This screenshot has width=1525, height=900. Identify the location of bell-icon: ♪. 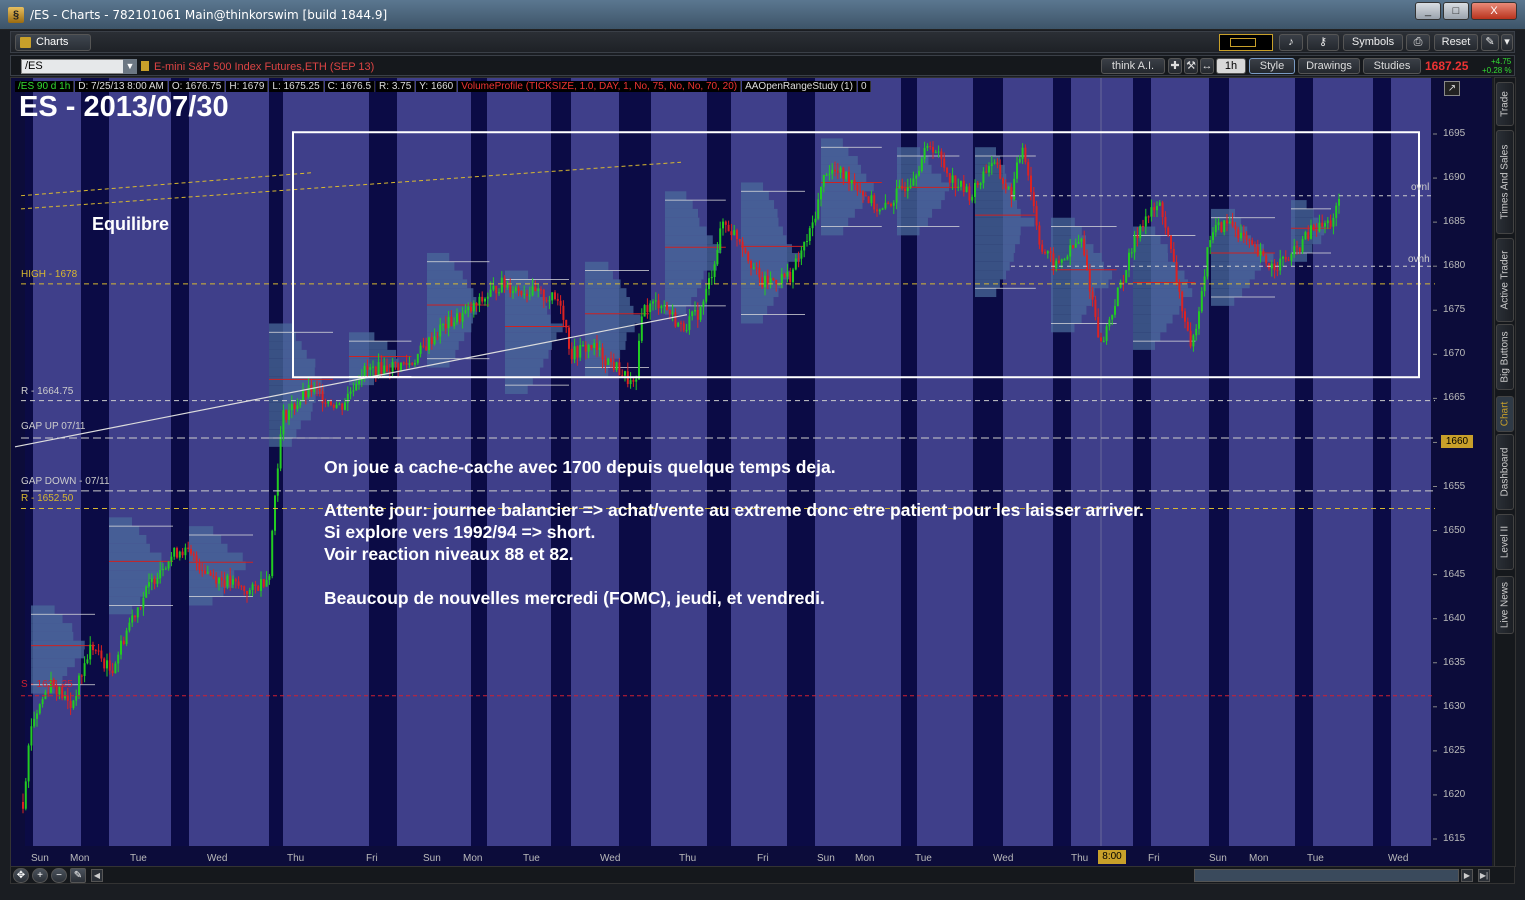
(1291, 42).